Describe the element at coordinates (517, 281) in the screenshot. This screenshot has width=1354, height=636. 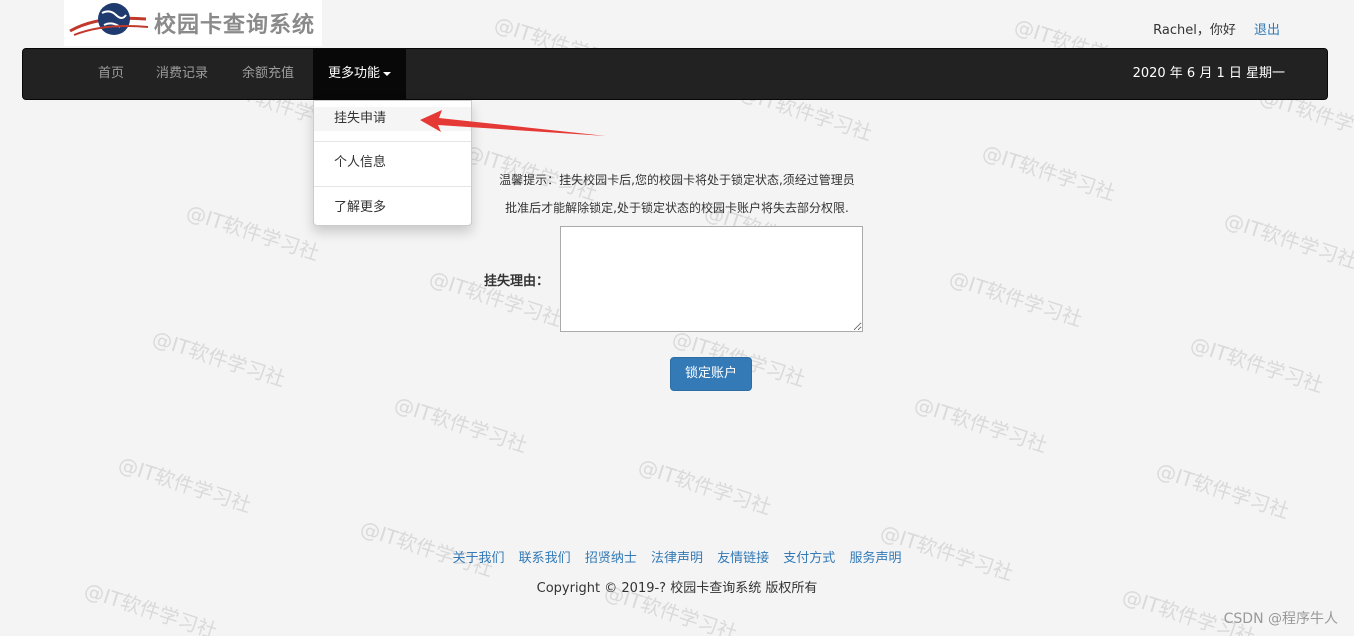
I see `reason-label: 挂失理由：` at that location.